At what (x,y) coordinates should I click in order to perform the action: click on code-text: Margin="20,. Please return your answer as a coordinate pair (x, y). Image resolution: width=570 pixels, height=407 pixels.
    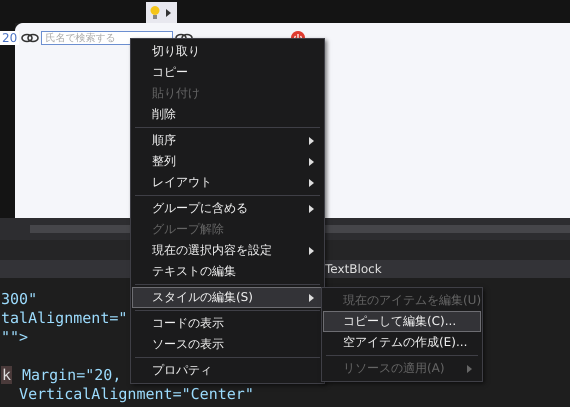
    Looking at the image, I should click on (72, 375).